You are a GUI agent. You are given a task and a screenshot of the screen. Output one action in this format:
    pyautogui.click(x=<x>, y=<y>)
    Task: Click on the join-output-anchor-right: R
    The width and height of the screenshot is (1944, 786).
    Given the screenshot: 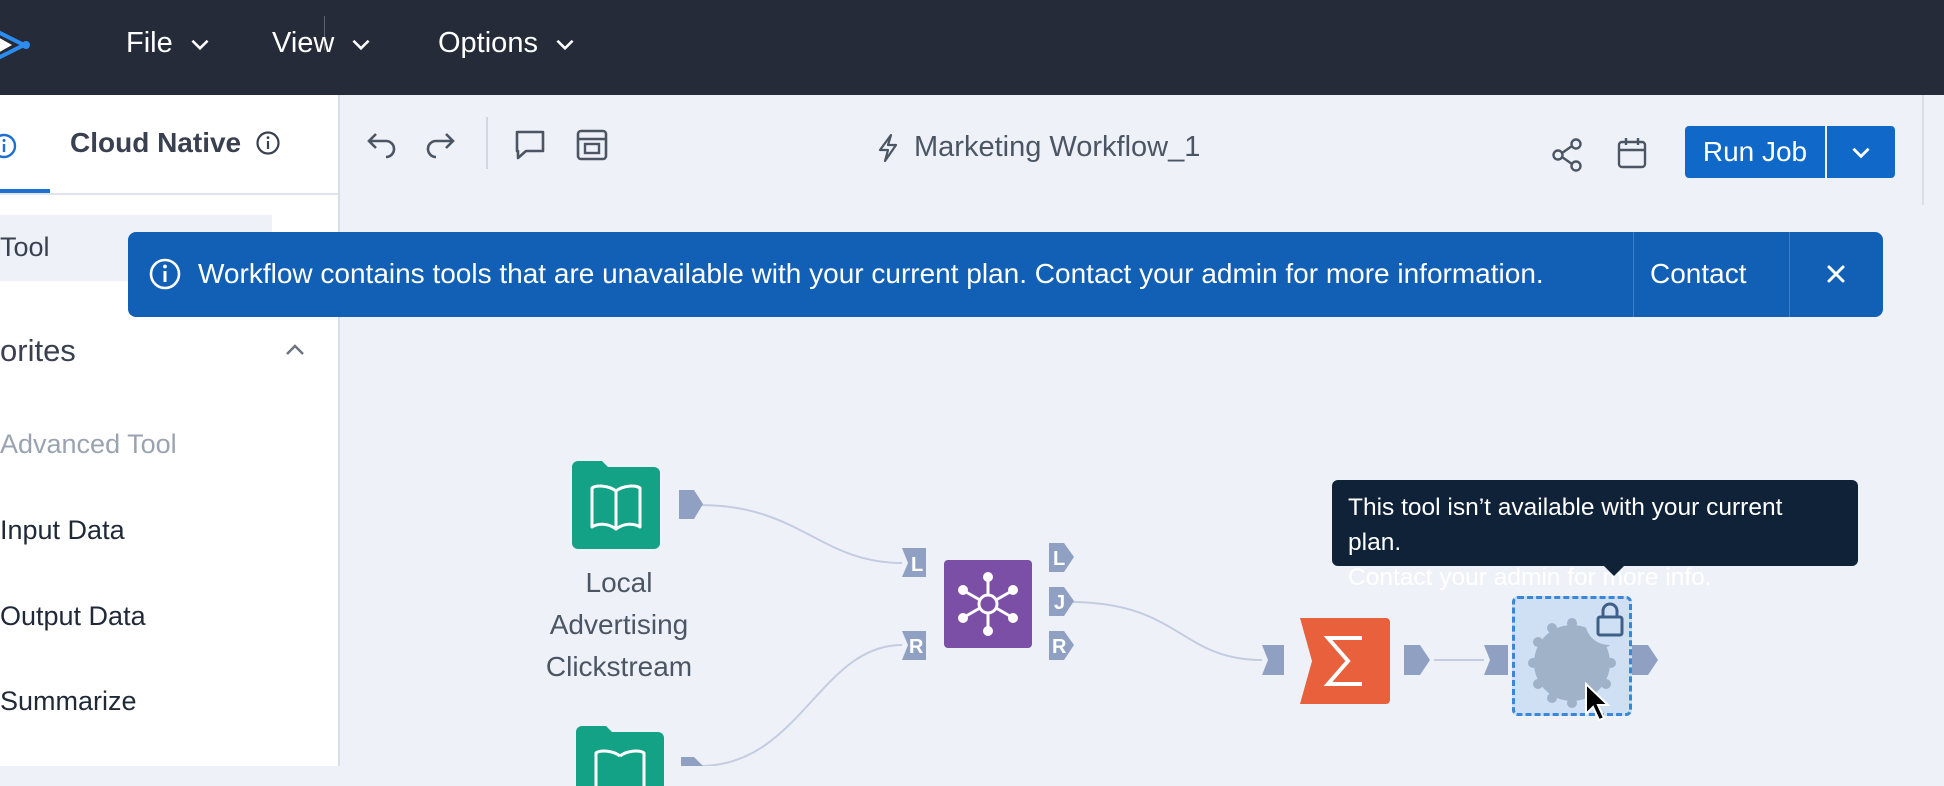 What is the action you would take?
    pyautogui.click(x=1061, y=645)
    